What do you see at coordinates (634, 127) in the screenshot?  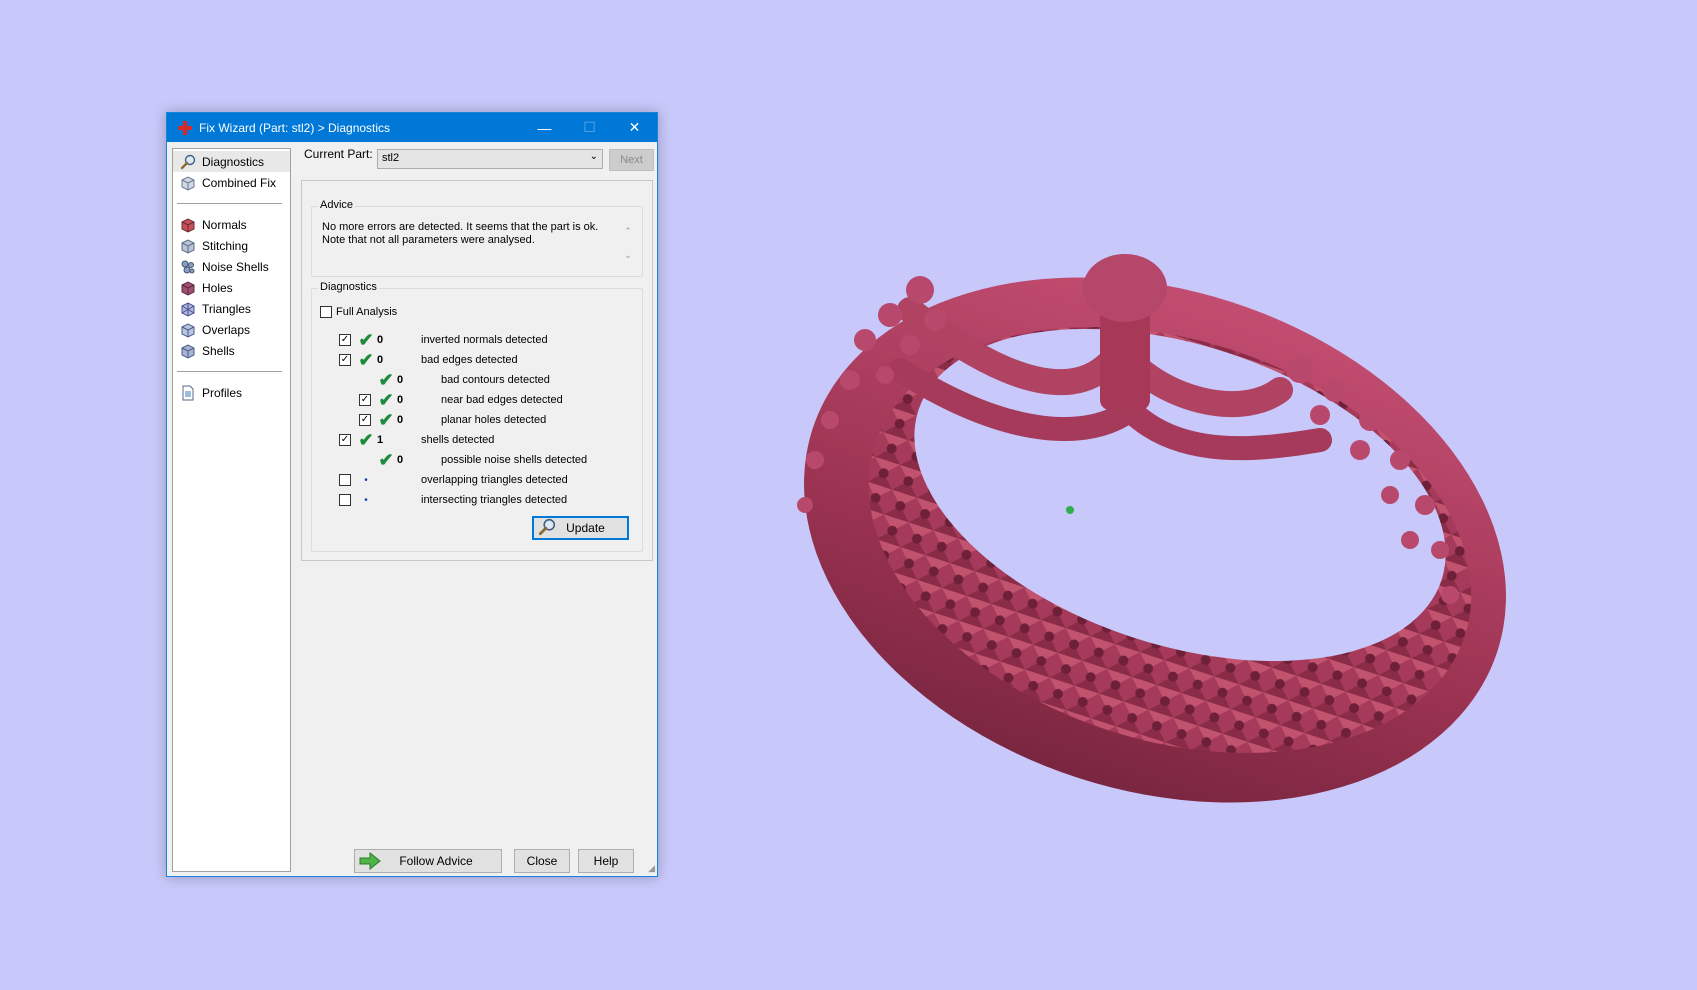 I see `close-window-button: ✕` at bounding box center [634, 127].